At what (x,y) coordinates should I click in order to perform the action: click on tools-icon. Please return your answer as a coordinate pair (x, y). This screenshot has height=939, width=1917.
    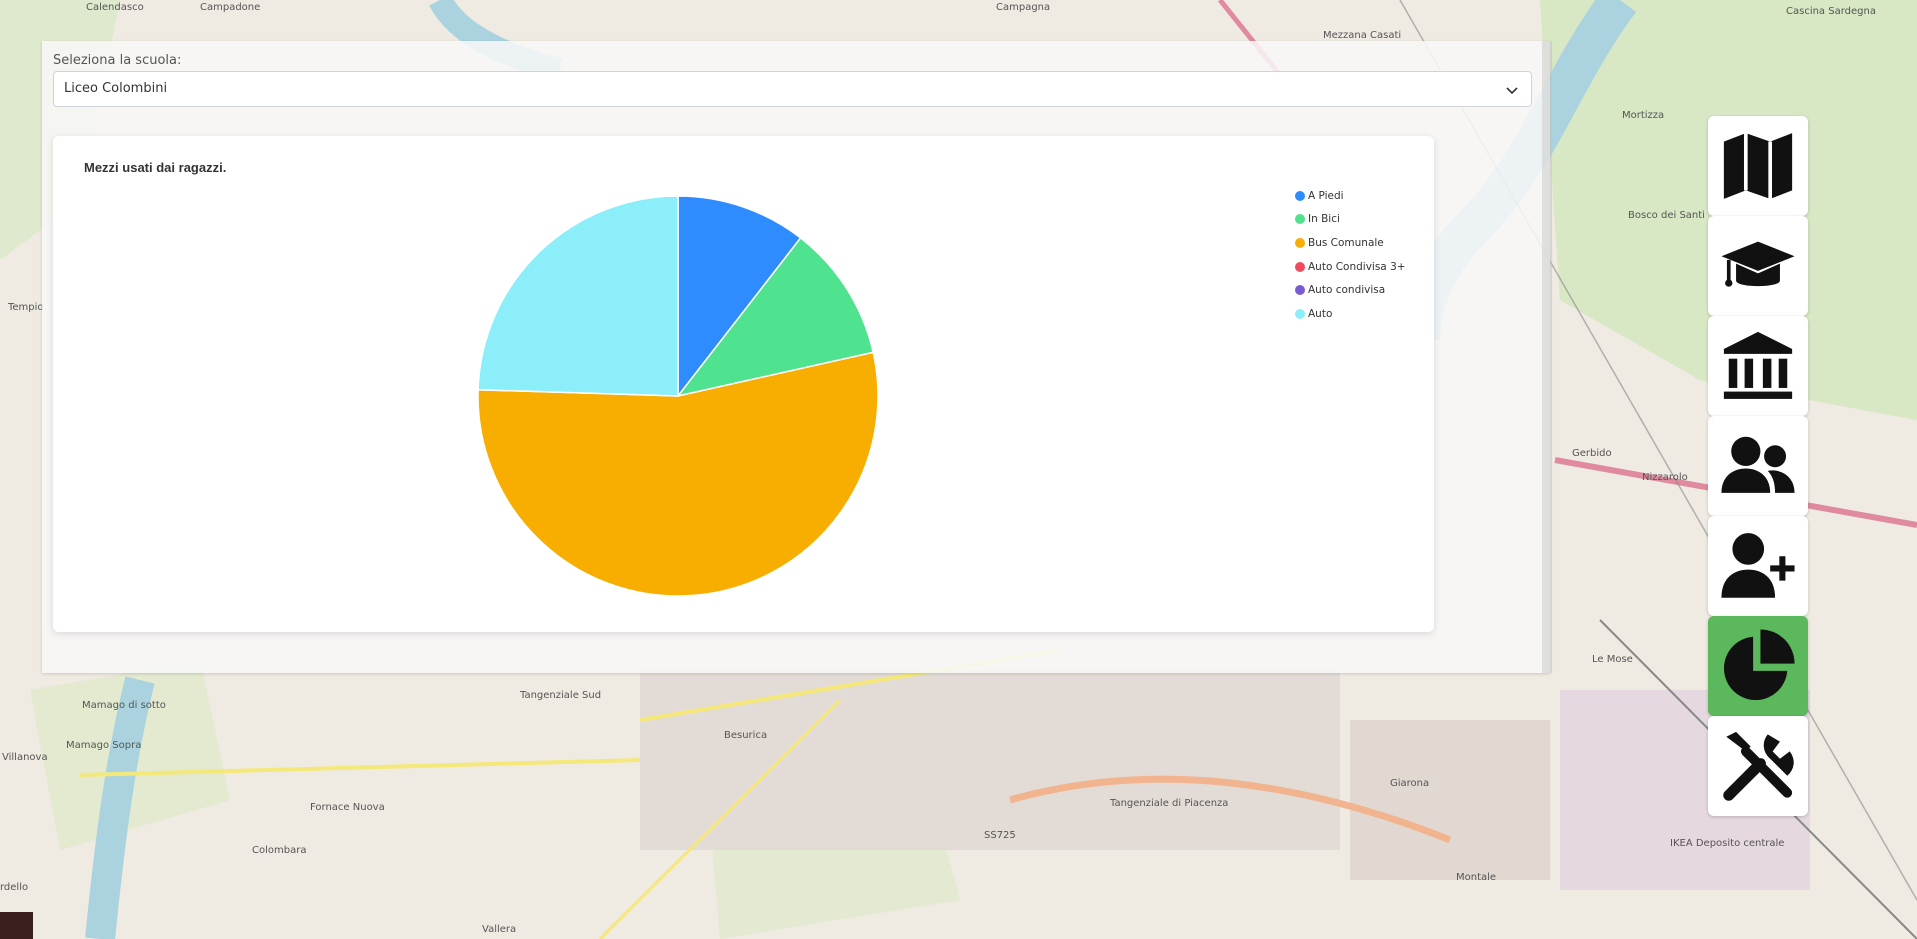
    Looking at the image, I should click on (1758, 766).